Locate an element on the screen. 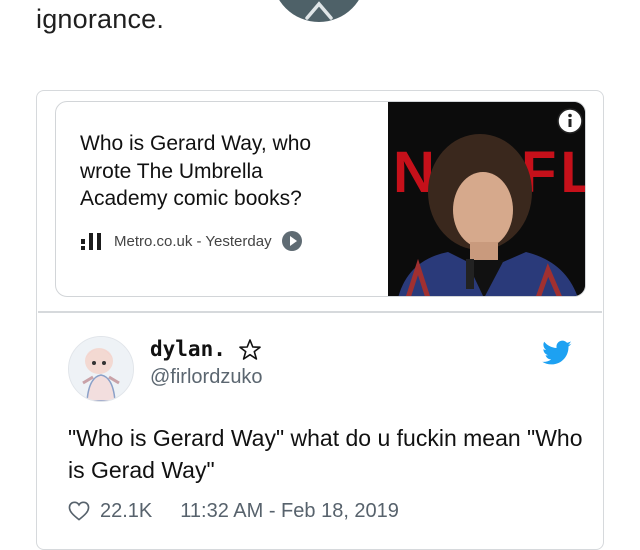  tweet-timestamp: 11:32 AM - Feb 18, 2019 is located at coordinates (289, 511).